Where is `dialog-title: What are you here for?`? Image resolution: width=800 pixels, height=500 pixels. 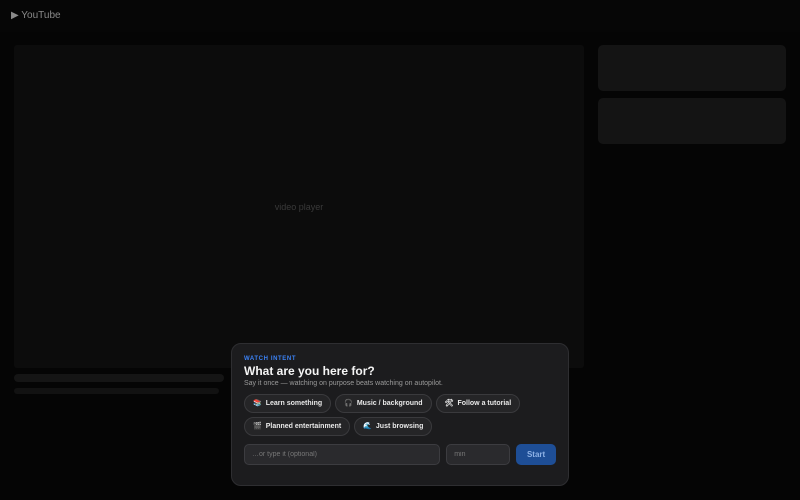
dialog-title: What are you here for? is located at coordinates (309, 371).